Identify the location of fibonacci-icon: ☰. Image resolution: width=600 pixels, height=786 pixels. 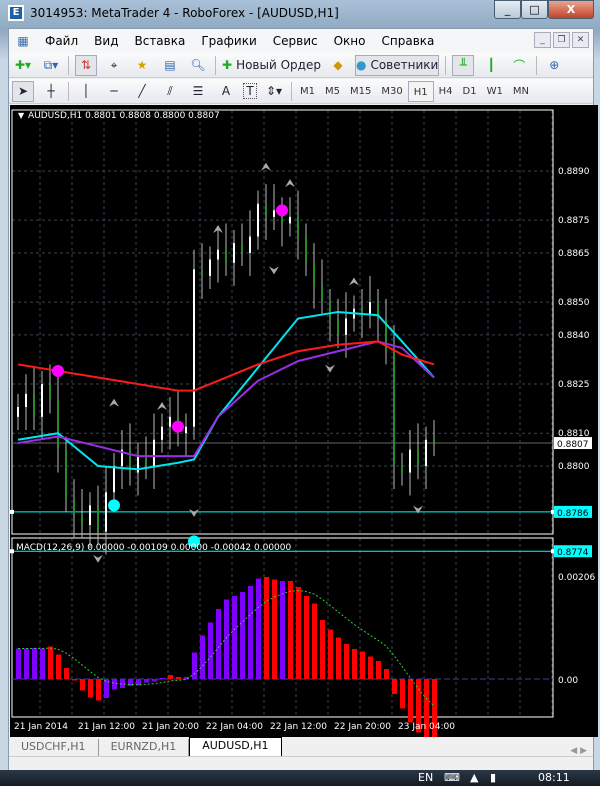
(198, 91).